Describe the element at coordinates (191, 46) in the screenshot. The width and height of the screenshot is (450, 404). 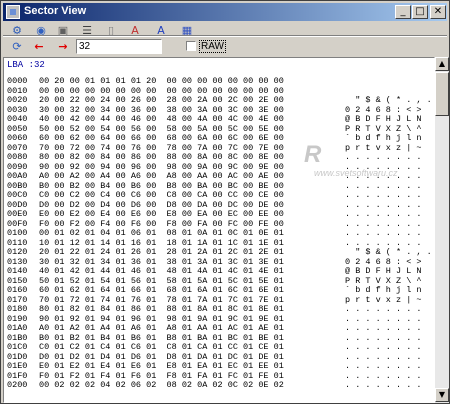
I see `raw-checkbox` at that location.